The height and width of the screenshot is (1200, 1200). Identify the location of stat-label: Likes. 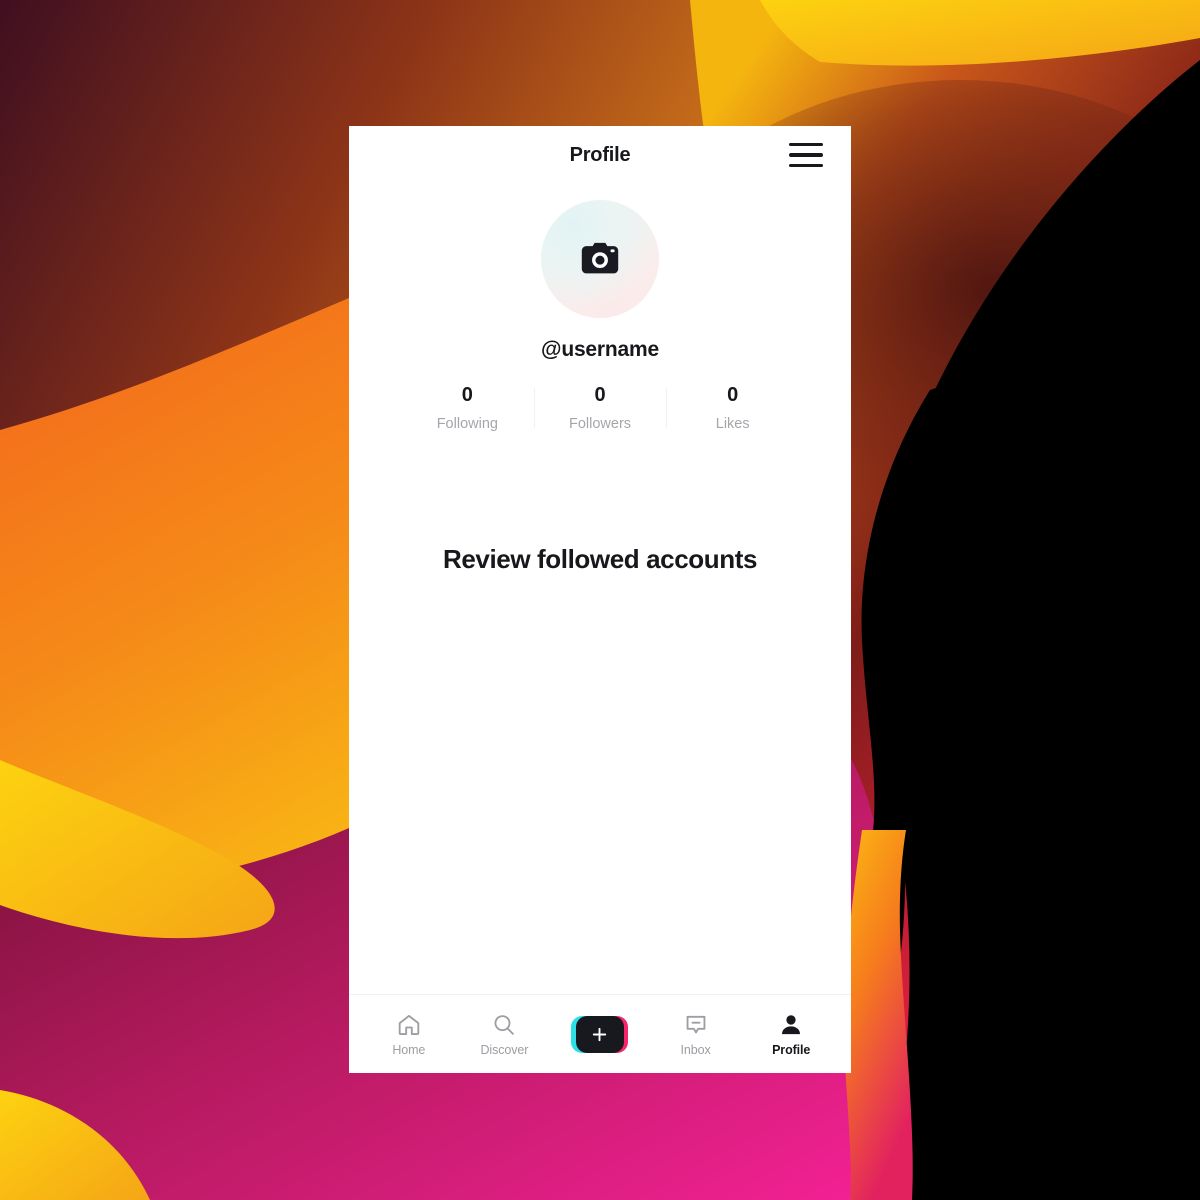
(732, 424).